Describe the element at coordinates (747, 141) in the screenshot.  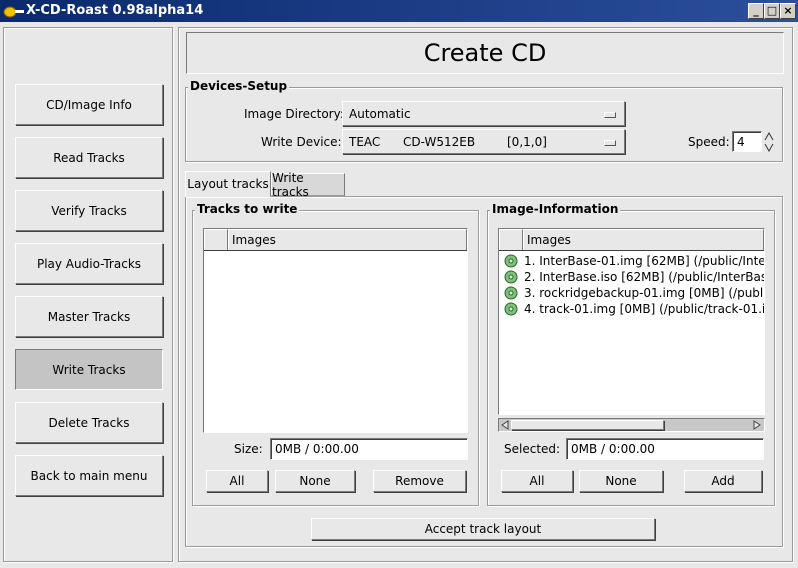
I see `speed-input: 4` at that location.